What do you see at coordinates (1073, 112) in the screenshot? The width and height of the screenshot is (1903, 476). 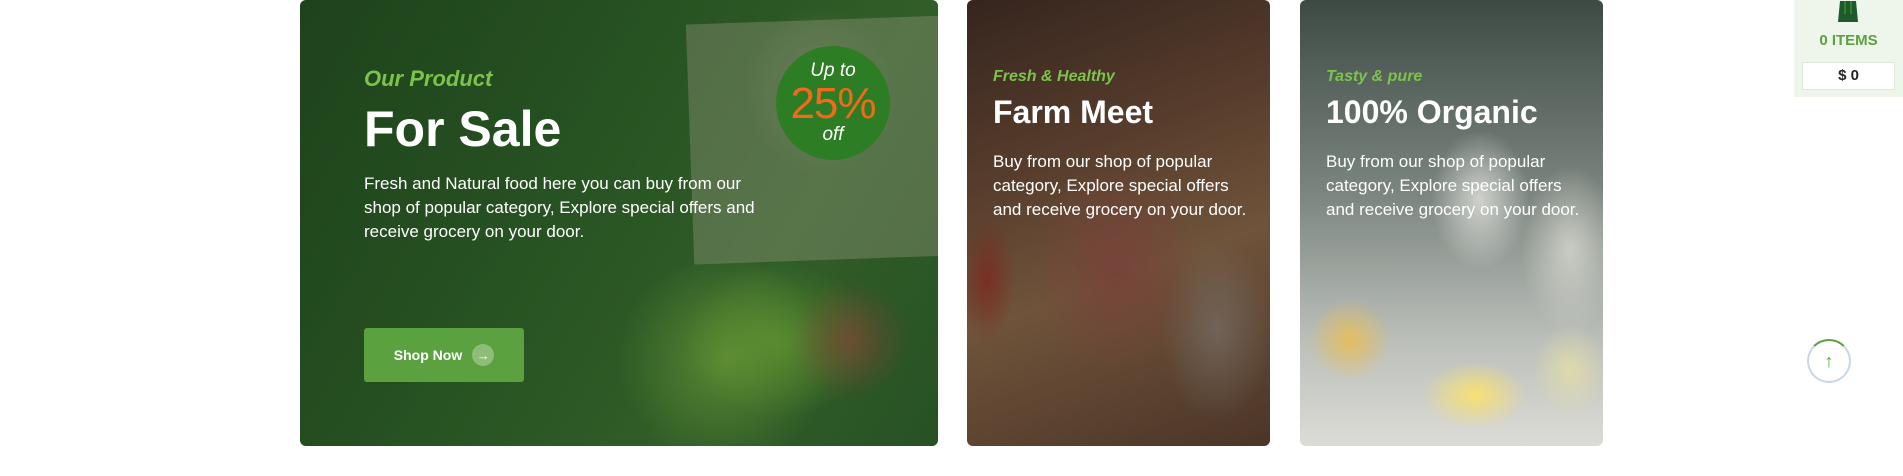 I see `meat-title: Farm Meet` at bounding box center [1073, 112].